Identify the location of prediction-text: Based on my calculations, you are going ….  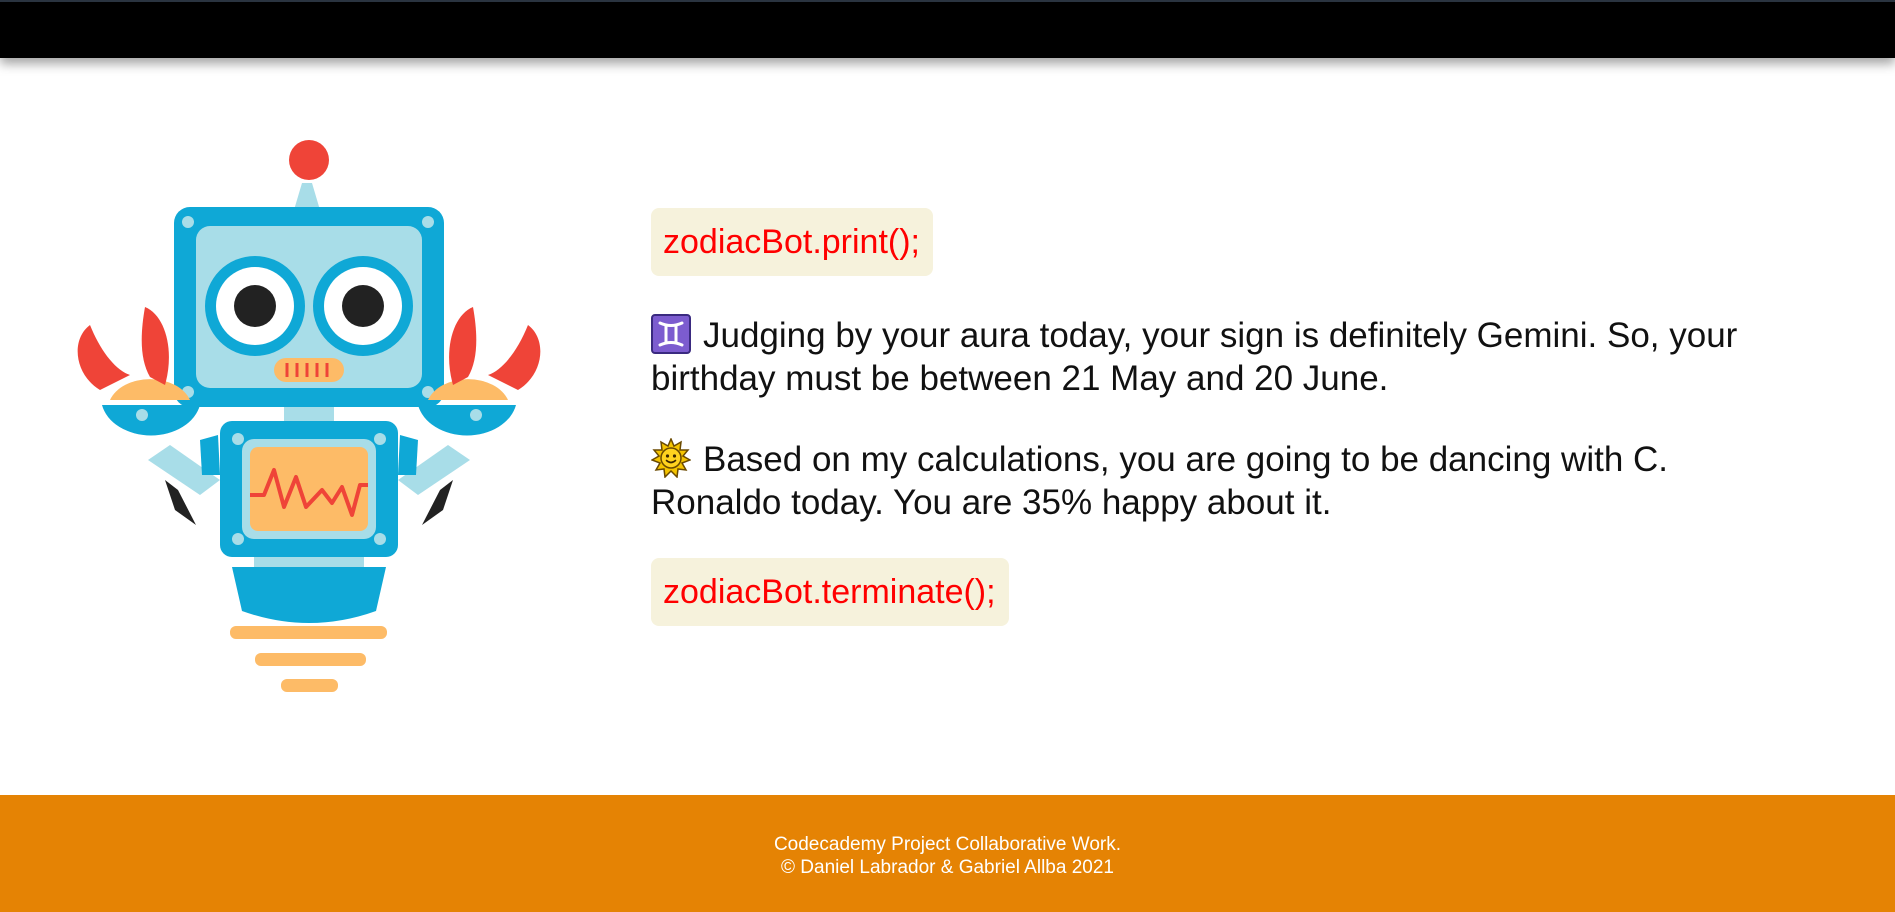
(1160, 480).